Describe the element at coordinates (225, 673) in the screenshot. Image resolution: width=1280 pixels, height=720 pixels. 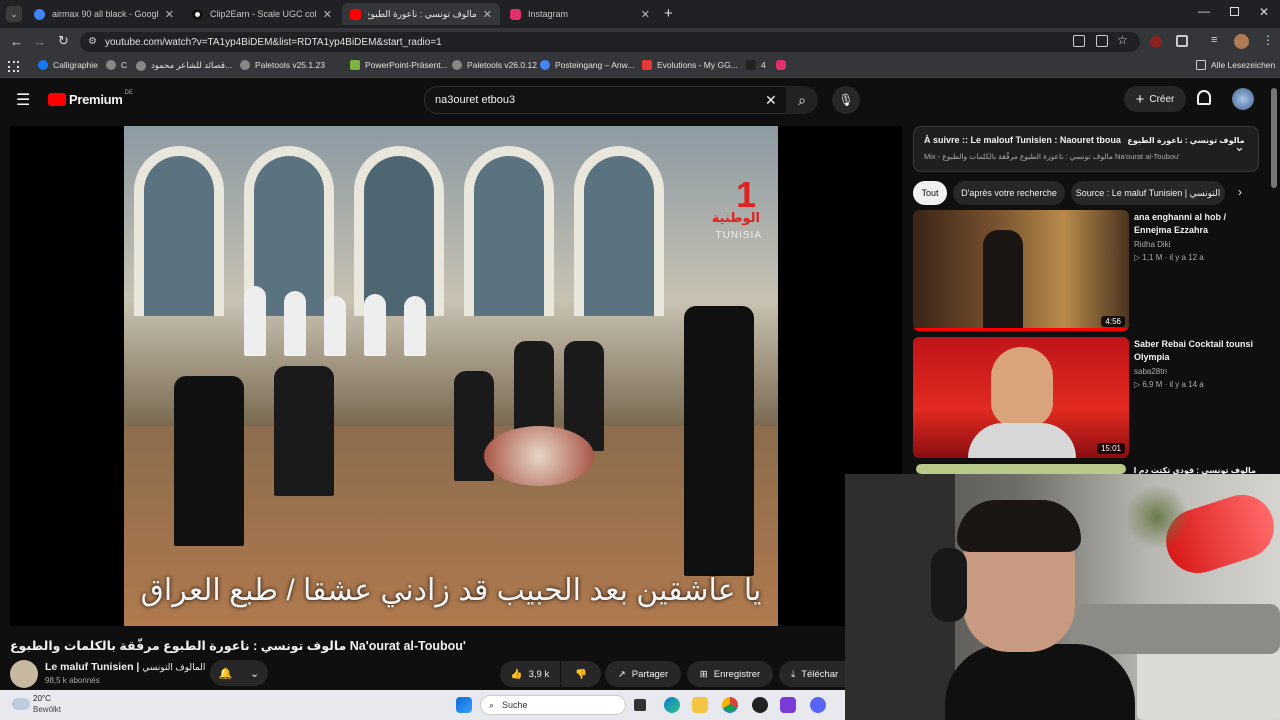
I see `bell-icon: 🔔` at that location.